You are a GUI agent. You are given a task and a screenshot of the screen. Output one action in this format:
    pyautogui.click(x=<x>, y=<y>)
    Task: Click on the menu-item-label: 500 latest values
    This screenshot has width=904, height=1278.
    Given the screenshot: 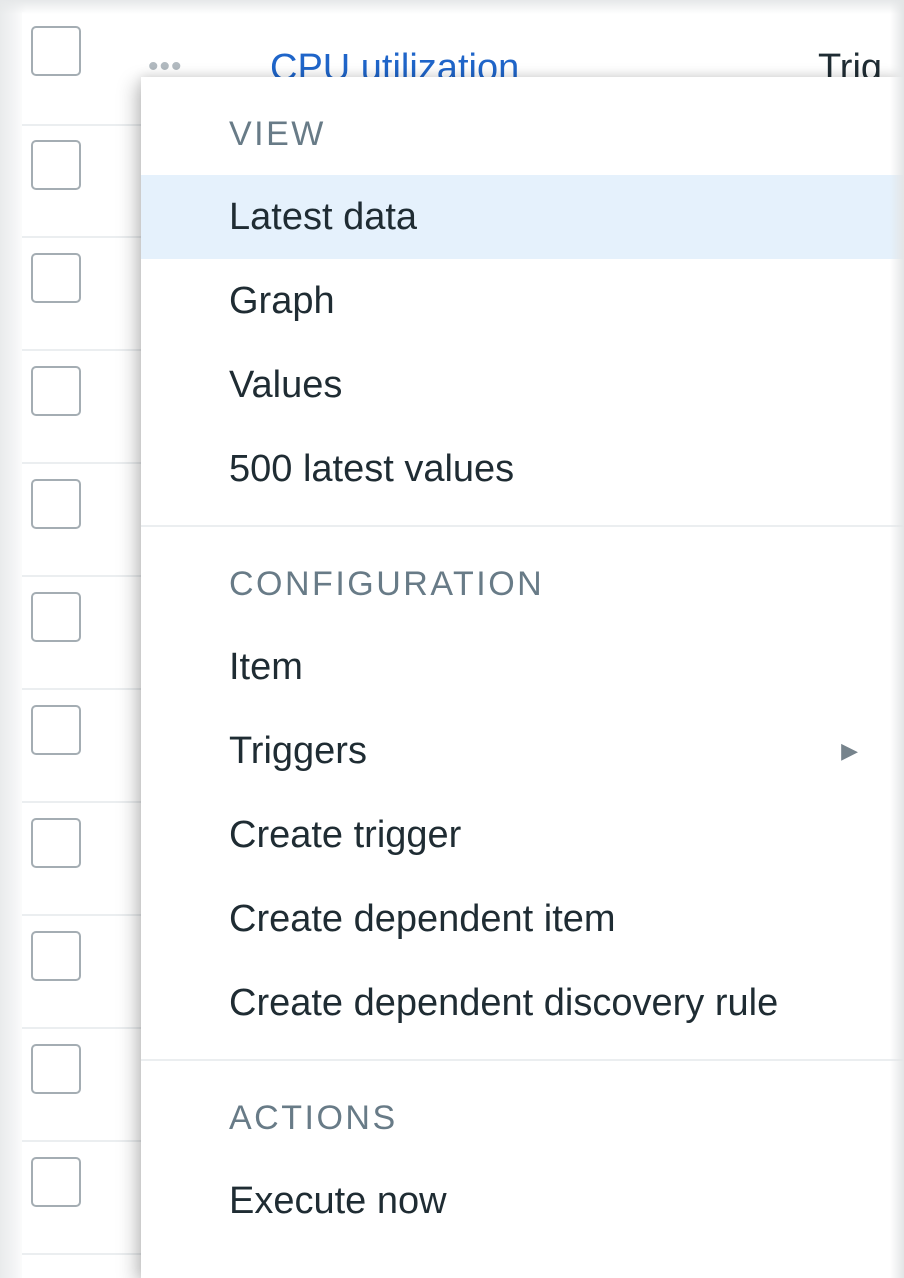 What is the action you would take?
    pyautogui.click(x=372, y=469)
    